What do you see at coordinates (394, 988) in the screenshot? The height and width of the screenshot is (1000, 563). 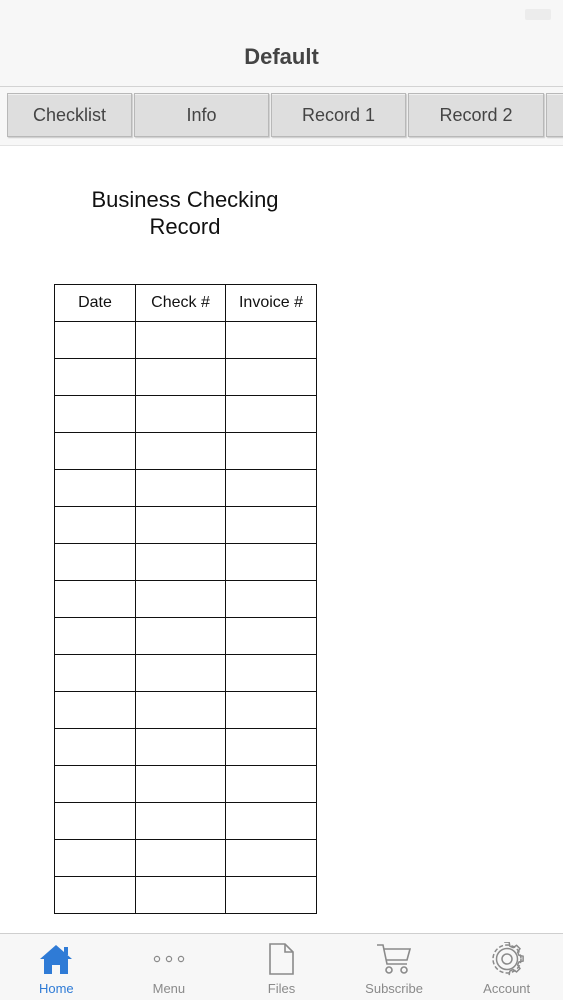 I see `tab-bar-label: Subscribe` at bounding box center [394, 988].